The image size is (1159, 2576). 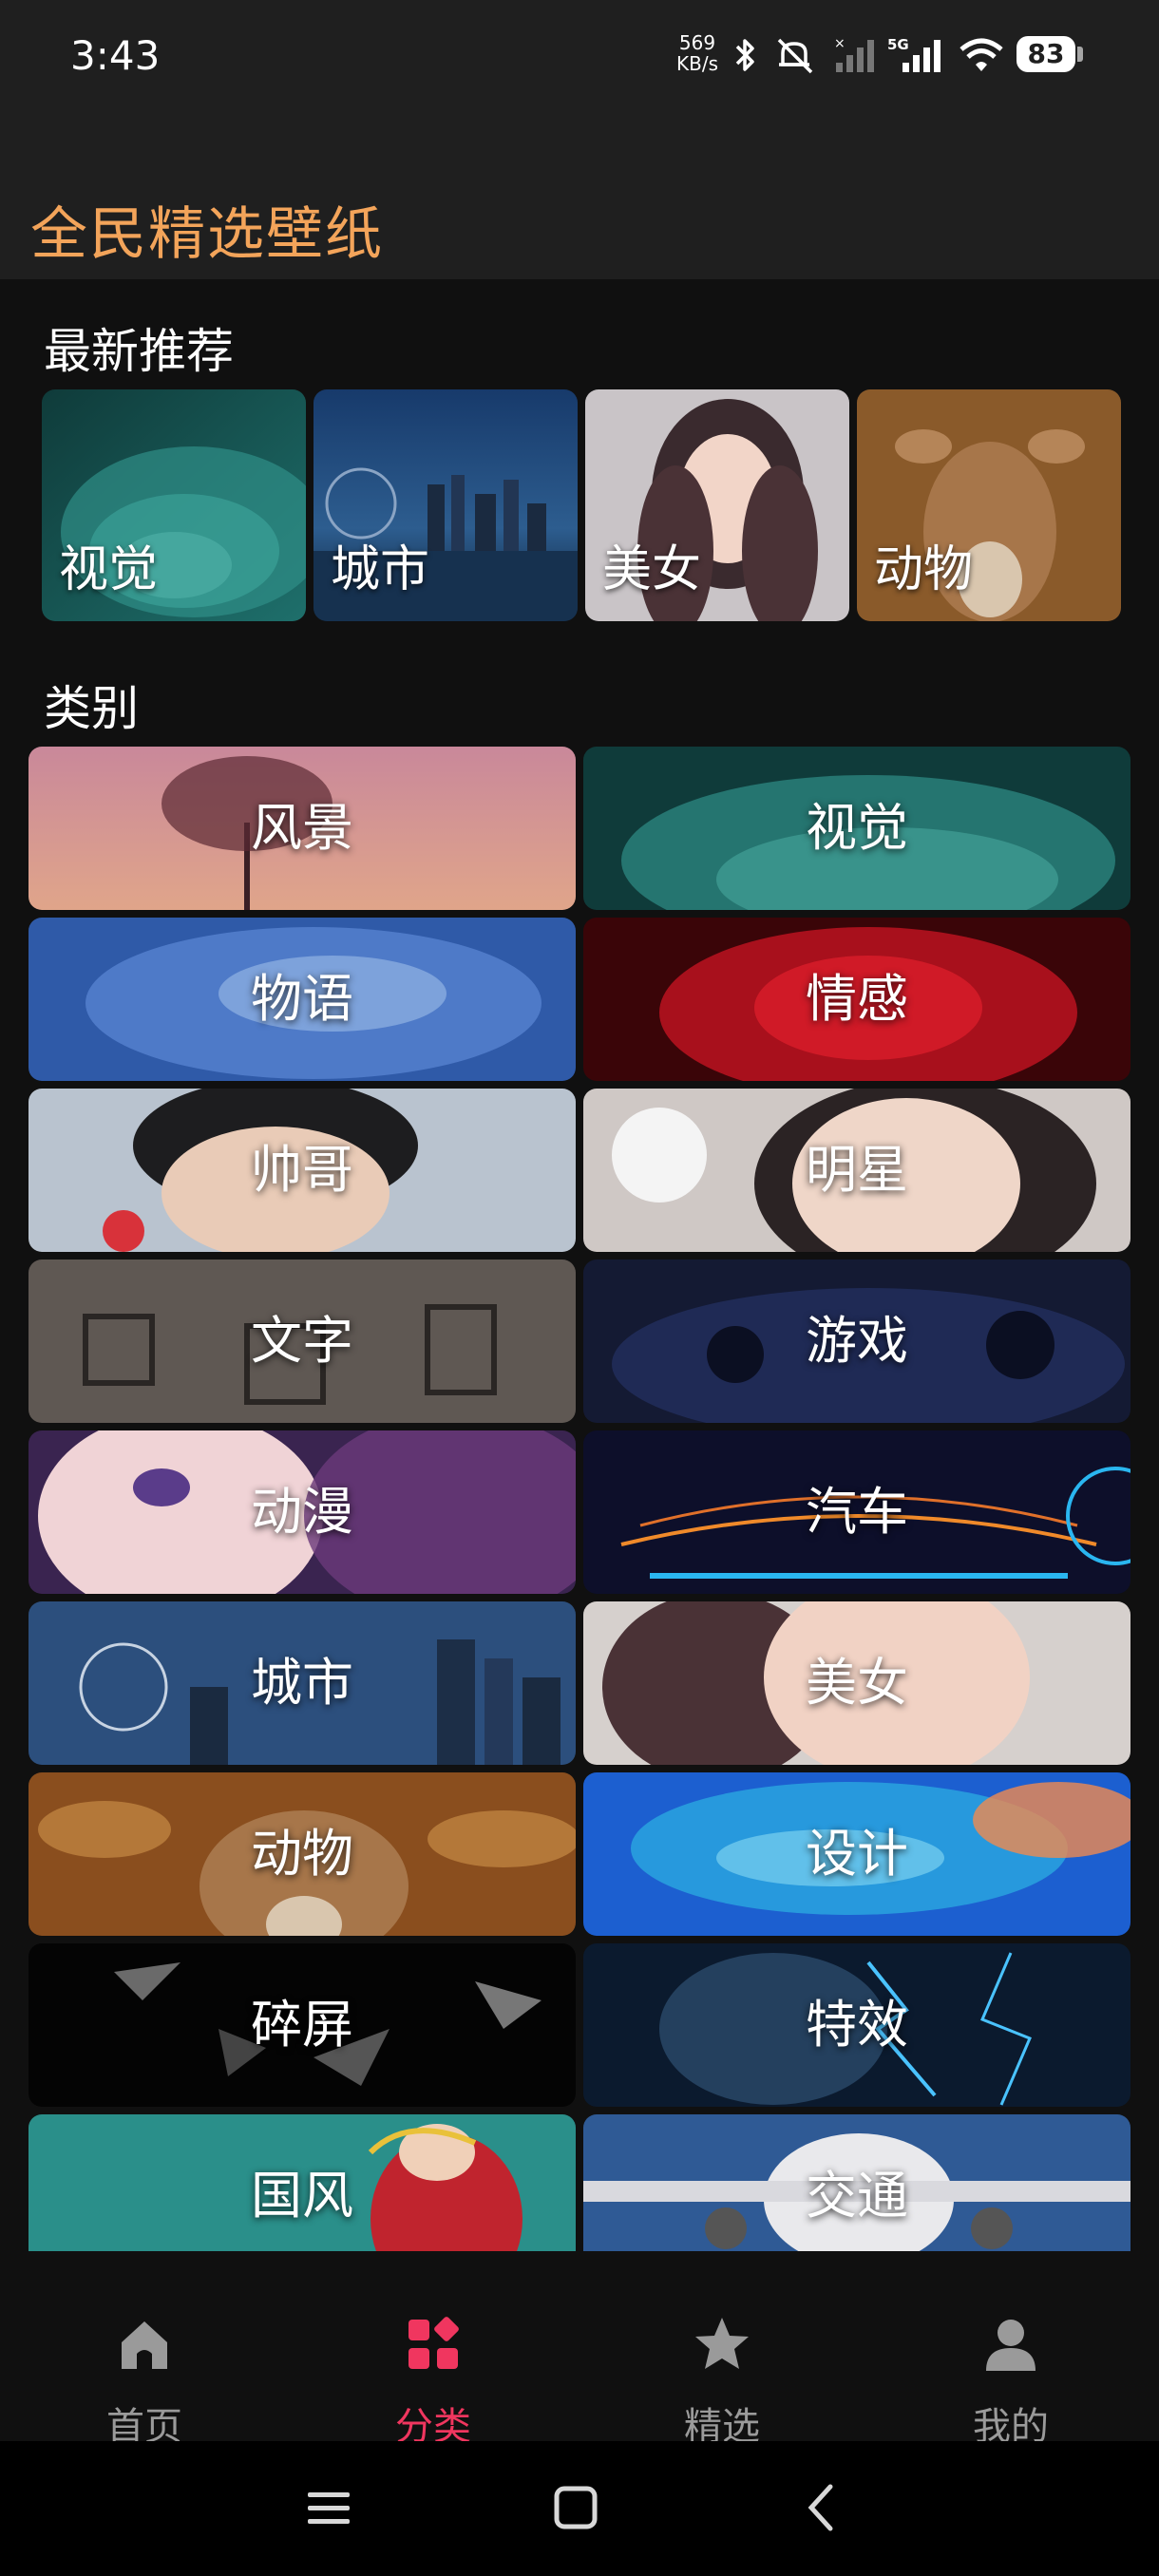 I want to click on category-label: 国风, so click(x=302, y=2196).